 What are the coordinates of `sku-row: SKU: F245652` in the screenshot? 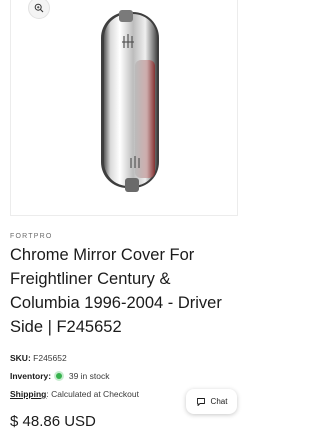 It's located at (38, 358).